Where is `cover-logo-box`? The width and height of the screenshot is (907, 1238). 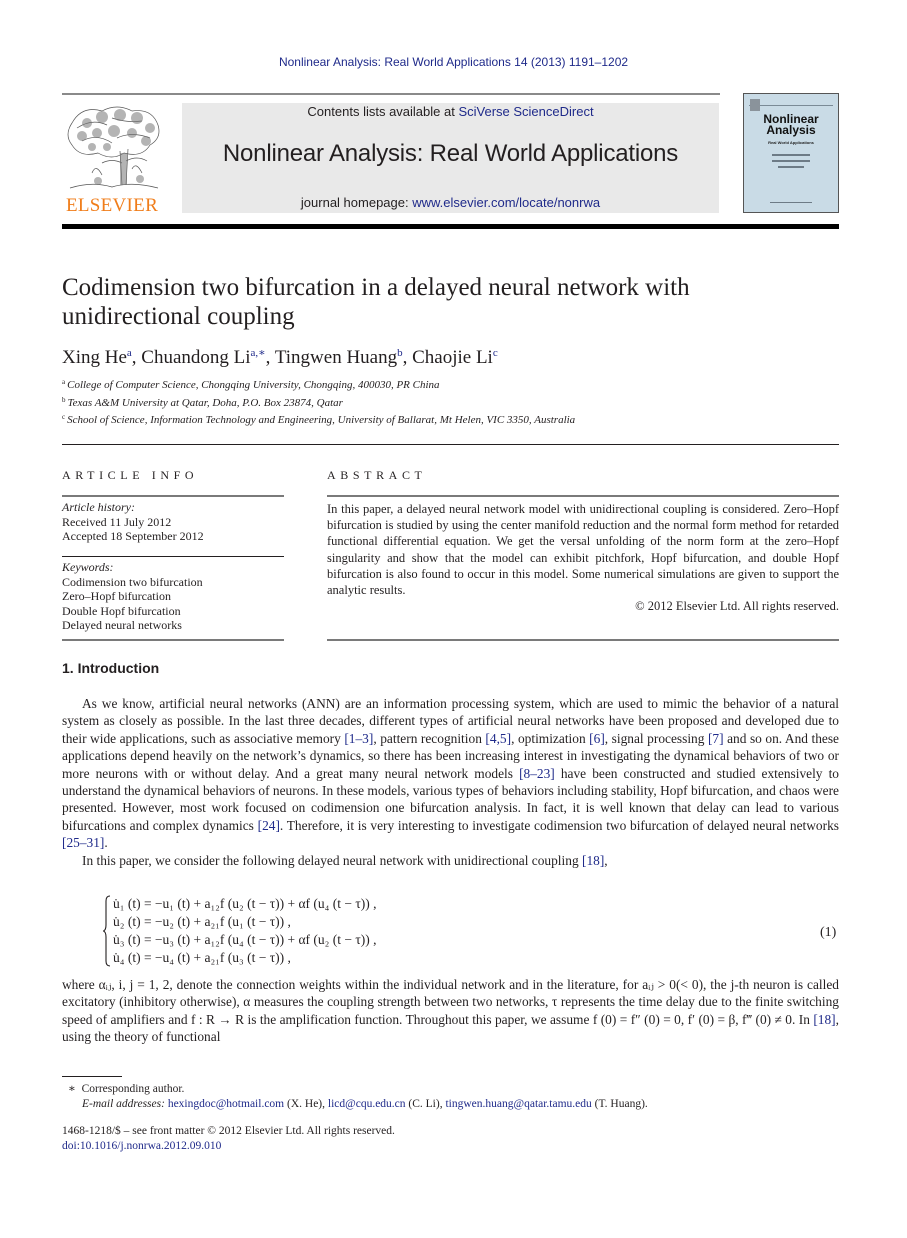 cover-logo-box is located at coordinates (755, 105).